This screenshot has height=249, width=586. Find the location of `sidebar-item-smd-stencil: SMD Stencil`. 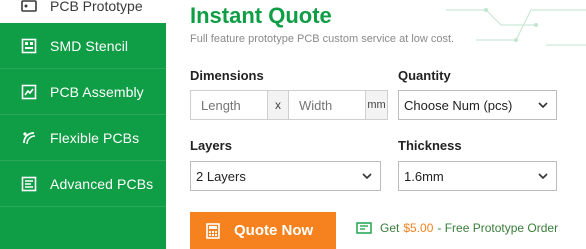

sidebar-item-smd-stencil: SMD Stencil is located at coordinates (83, 46).